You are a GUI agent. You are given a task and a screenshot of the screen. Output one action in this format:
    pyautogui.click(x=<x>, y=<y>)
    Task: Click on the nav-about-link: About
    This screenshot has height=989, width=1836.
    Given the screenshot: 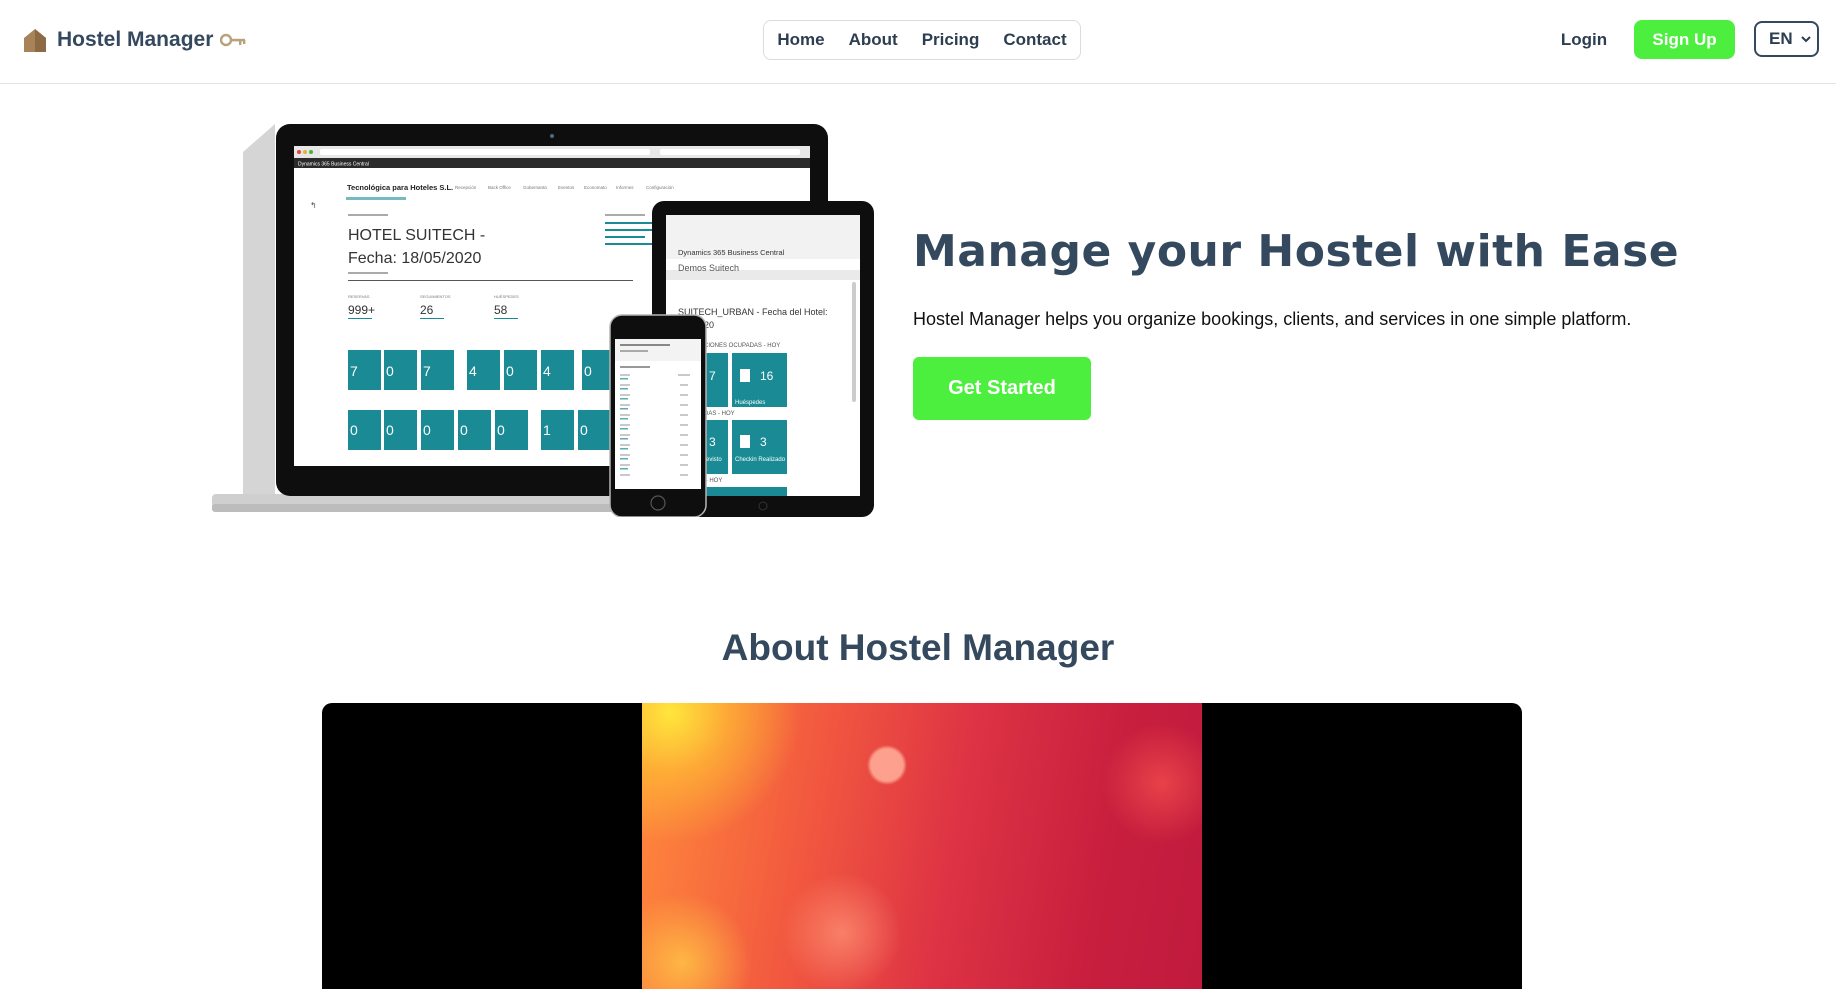 What is the action you would take?
    pyautogui.click(x=873, y=40)
    